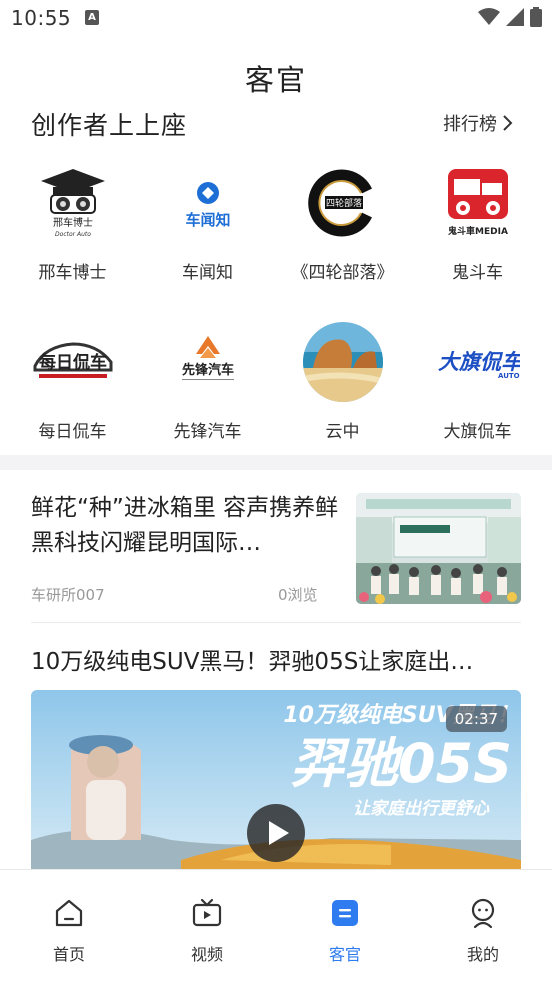 The height and width of the screenshot is (983, 552). I want to click on status-bar: 10:55 A, so click(276, 19).